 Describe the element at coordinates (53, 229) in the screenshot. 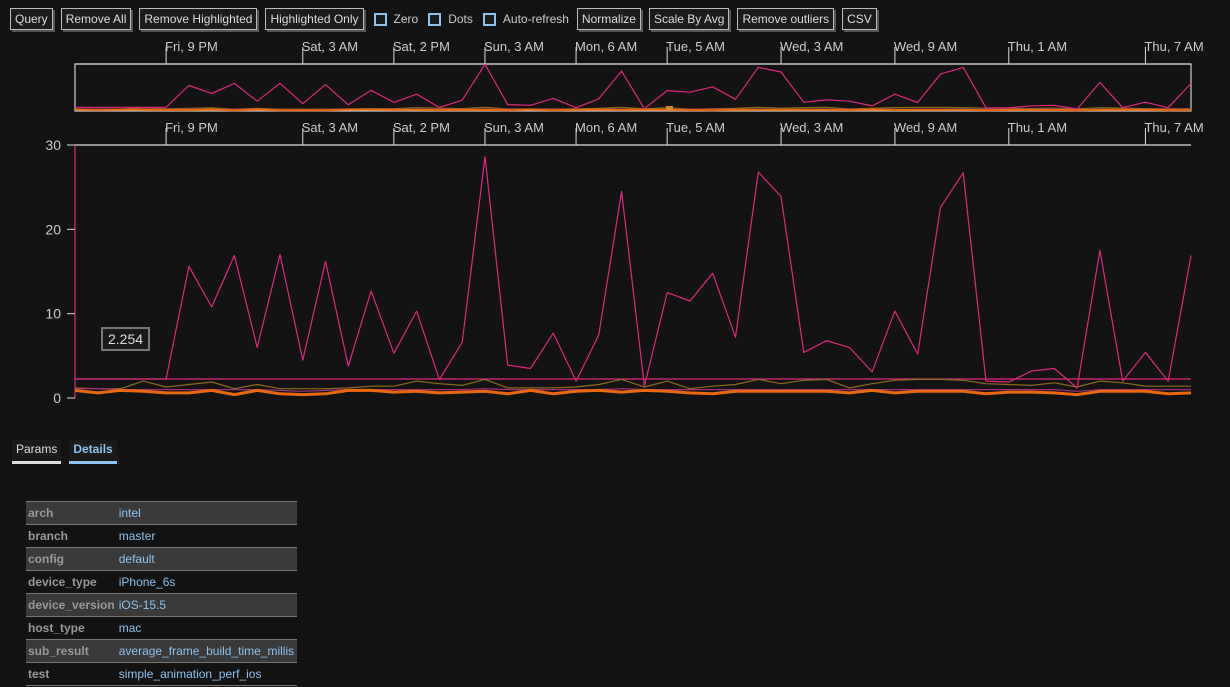

I see `y-tick-label: 20` at that location.